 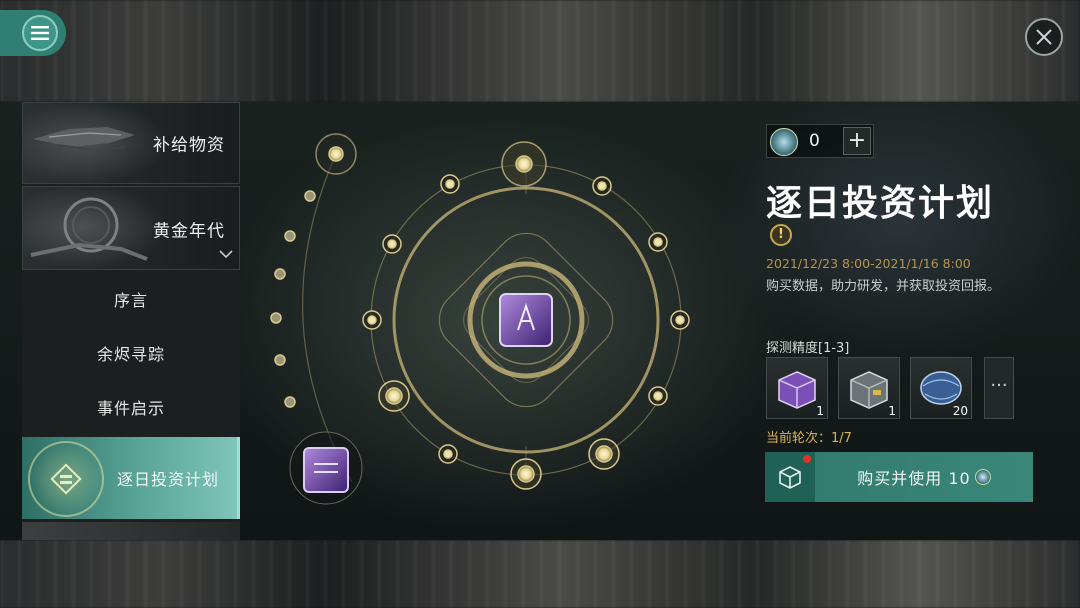 I want to click on sidebar-item-sun-chasing-plan: 逐日投资计划, so click(x=131, y=478).